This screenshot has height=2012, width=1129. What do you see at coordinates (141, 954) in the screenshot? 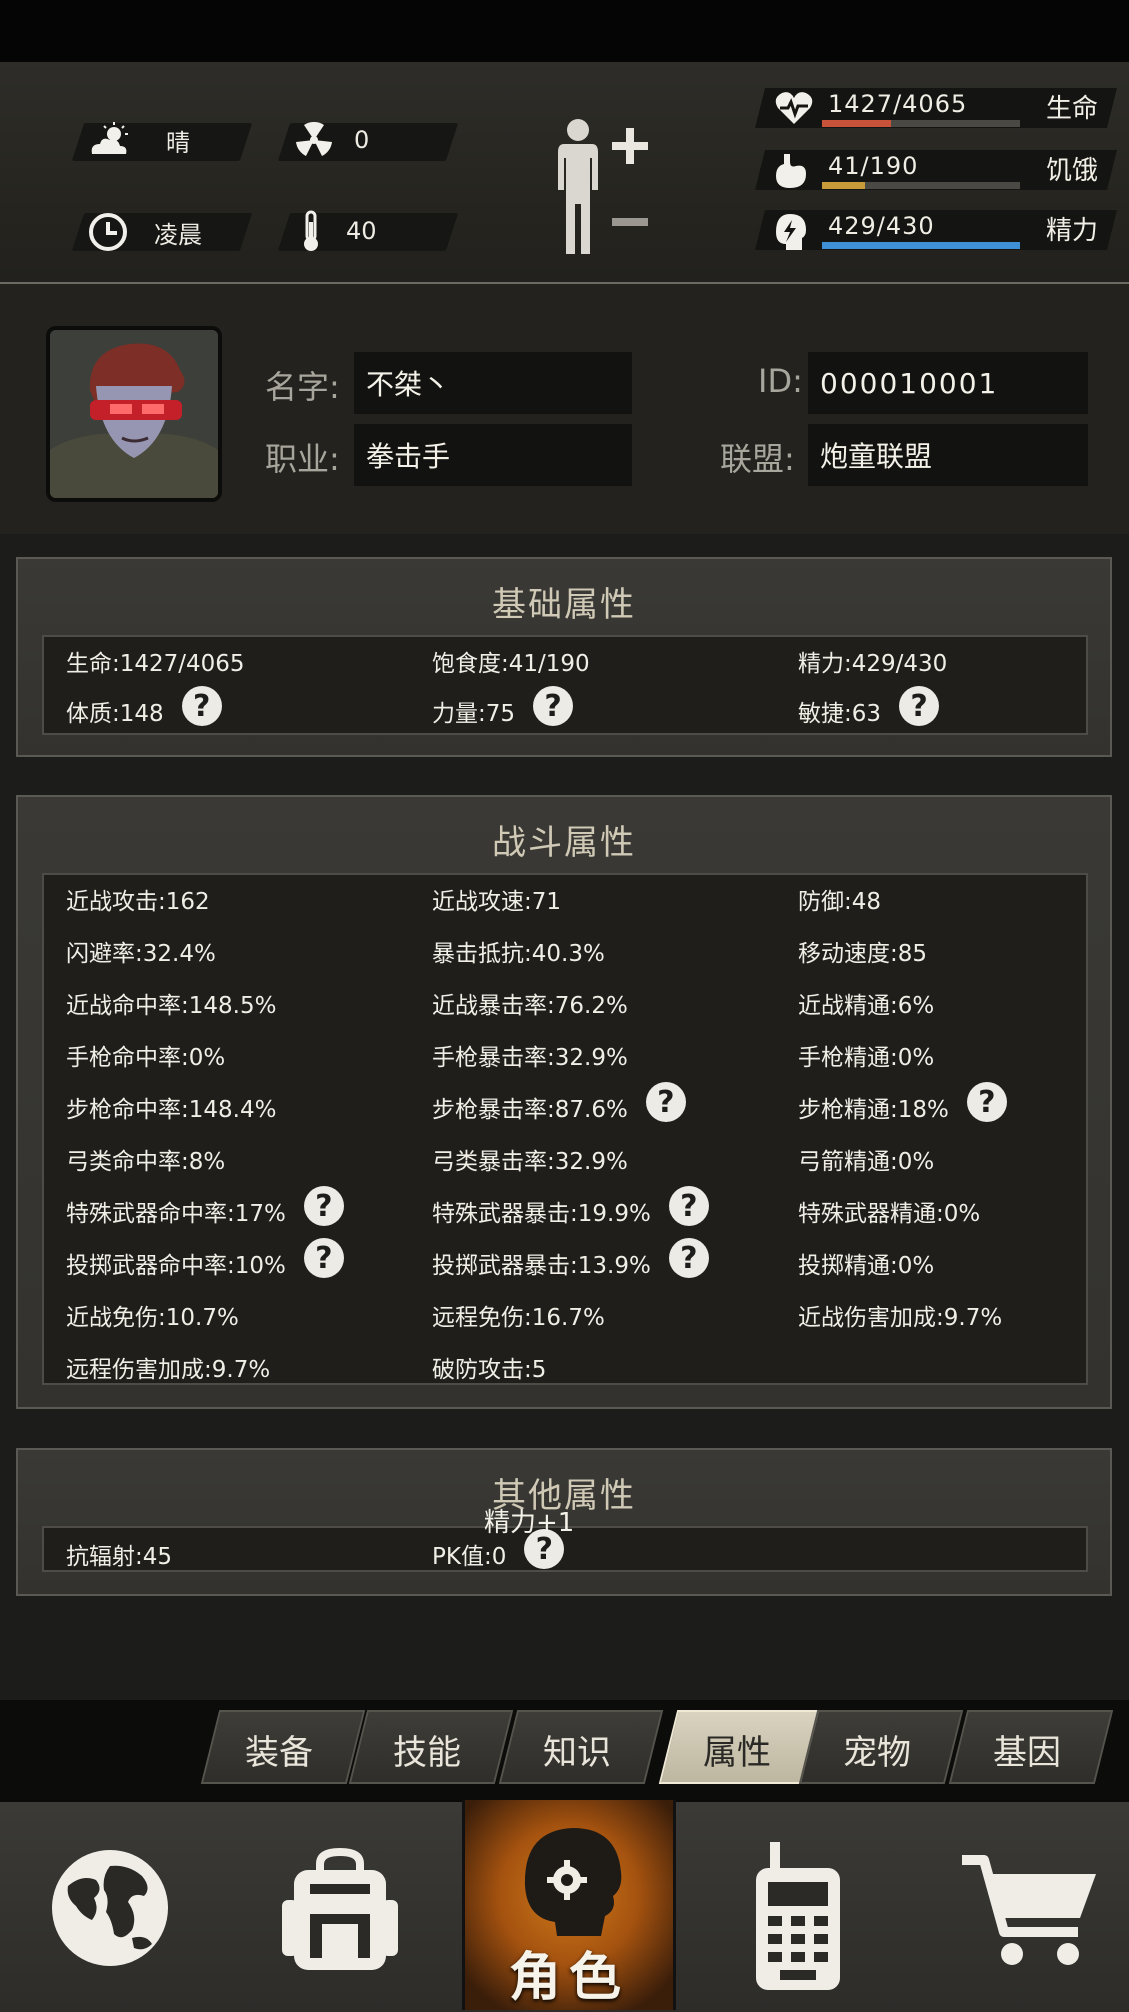
I see `stat-item: 闪避率:32.4%` at bounding box center [141, 954].